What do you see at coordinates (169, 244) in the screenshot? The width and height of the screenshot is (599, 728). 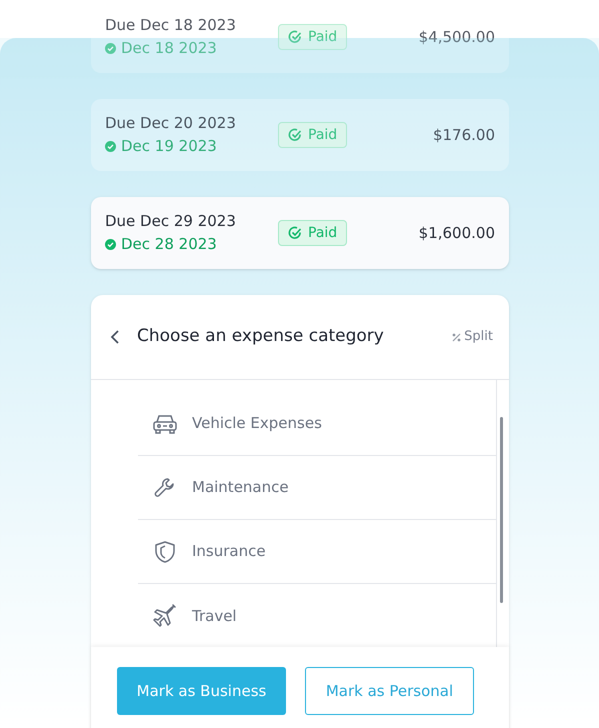 I see `paid-date: Dec 28 2023` at bounding box center [169, 244].